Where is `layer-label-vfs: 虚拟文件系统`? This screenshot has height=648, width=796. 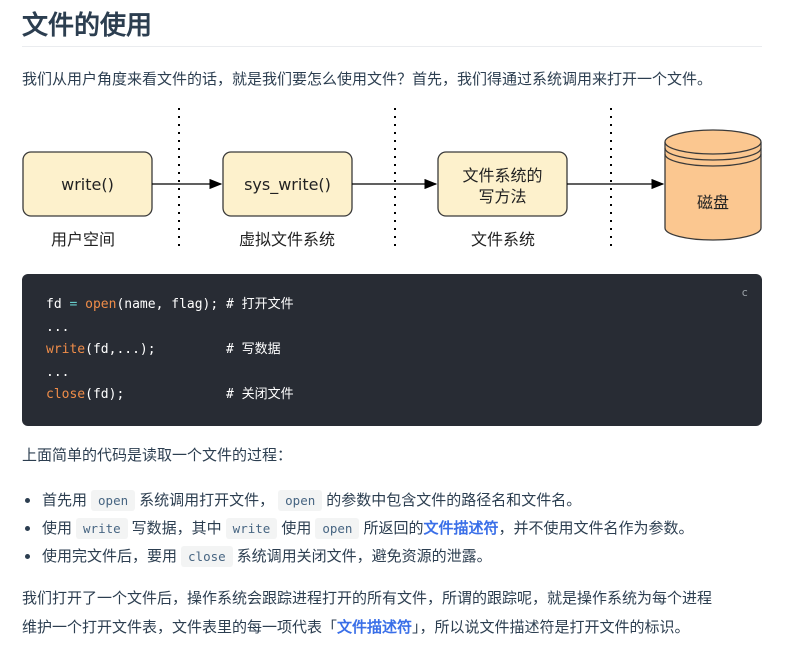 layer-label-vfs: 虚拟文件系统 is located at coordinates (287, 239).